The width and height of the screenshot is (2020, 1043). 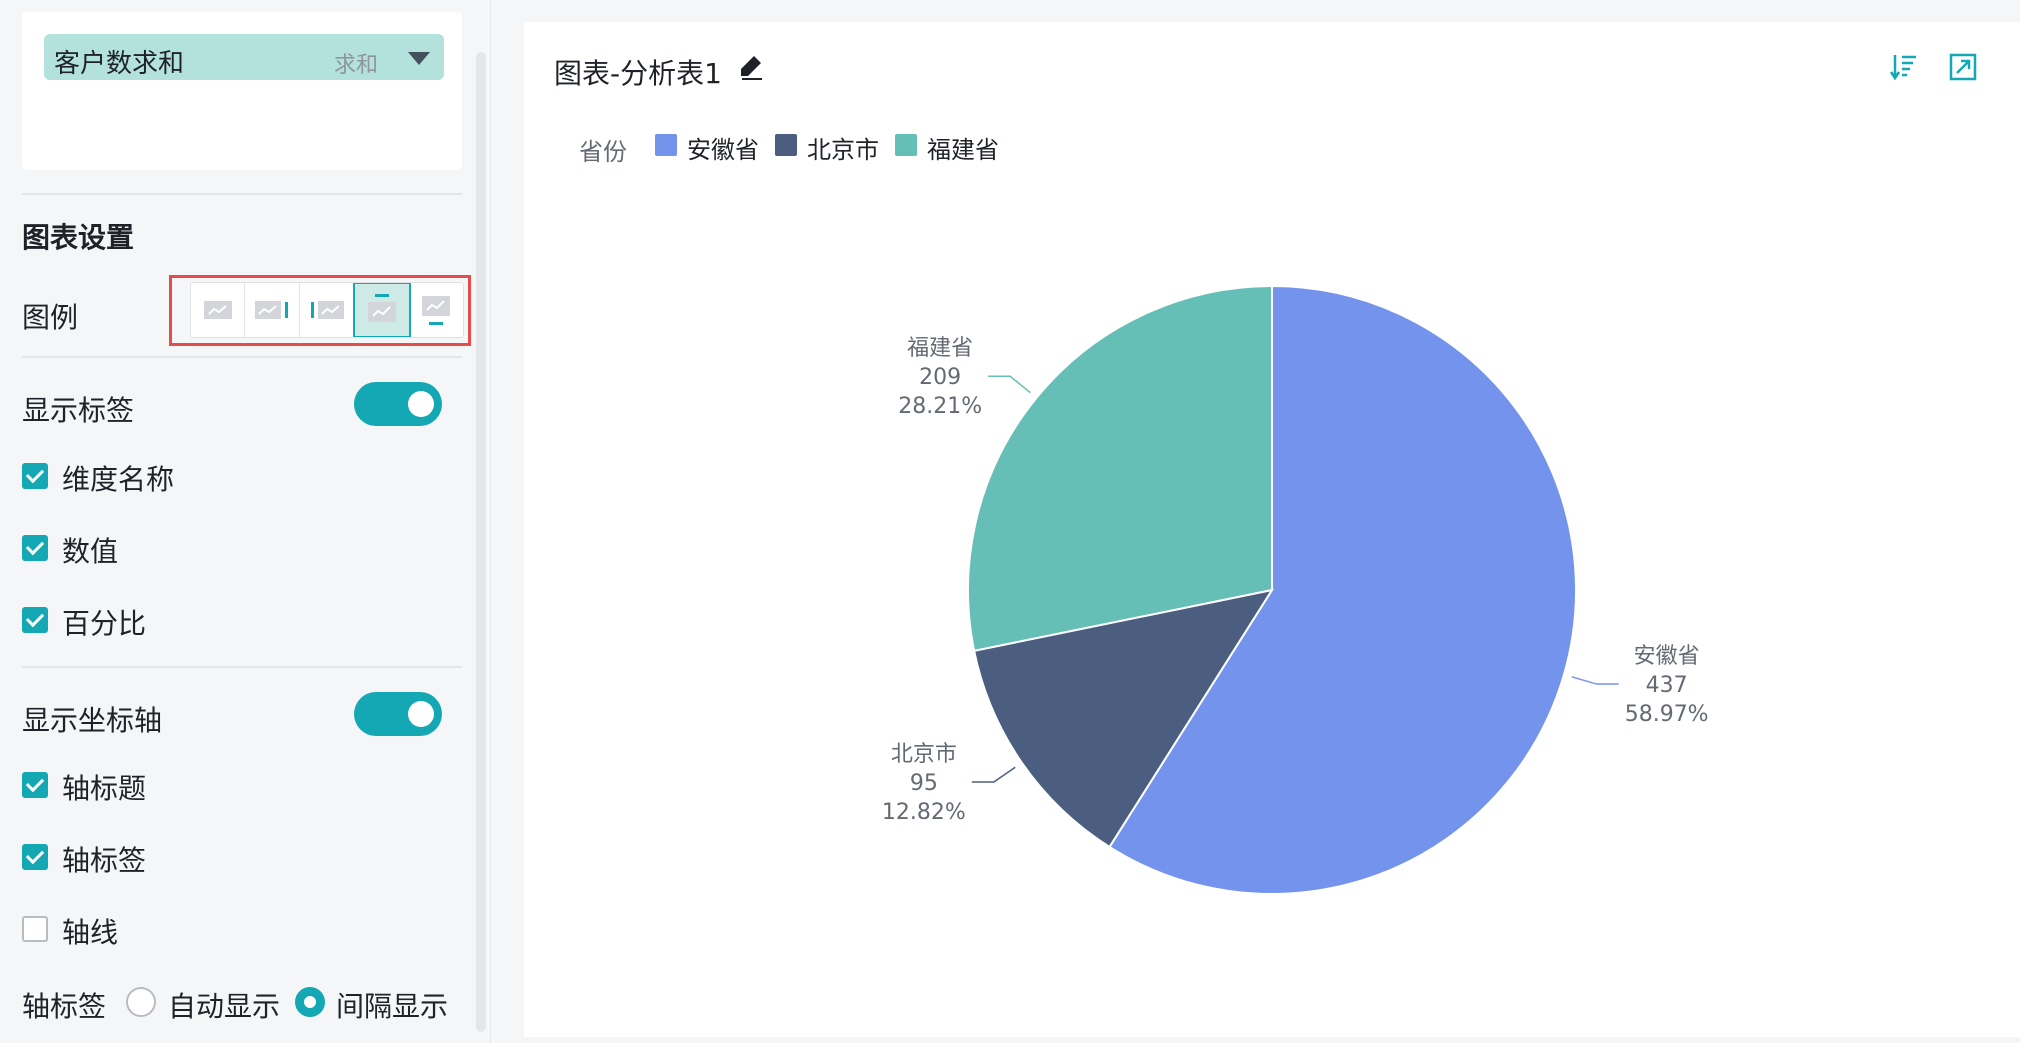 I want to click on axis-line-label: 轴线, so click(x=90, y=932).